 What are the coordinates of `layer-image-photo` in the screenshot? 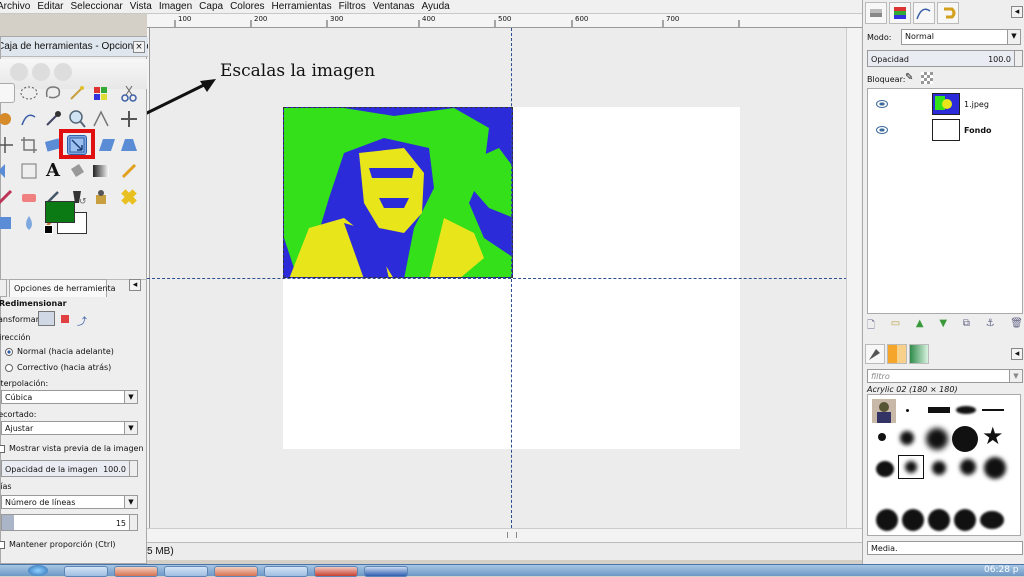 It's located at (398, 192).